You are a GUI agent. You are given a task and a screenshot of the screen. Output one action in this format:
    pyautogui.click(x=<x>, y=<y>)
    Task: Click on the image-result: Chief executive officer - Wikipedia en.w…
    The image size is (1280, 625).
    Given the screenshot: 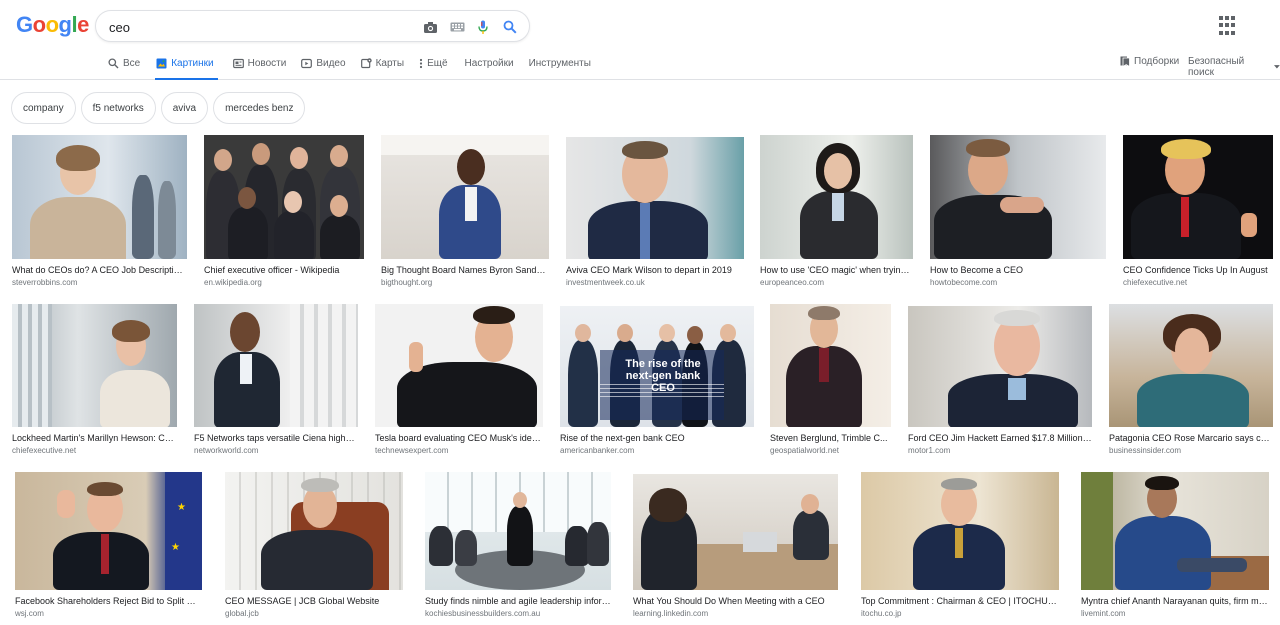 What is the action you would take?
    pyautogui.click(x=284, y=211)
    